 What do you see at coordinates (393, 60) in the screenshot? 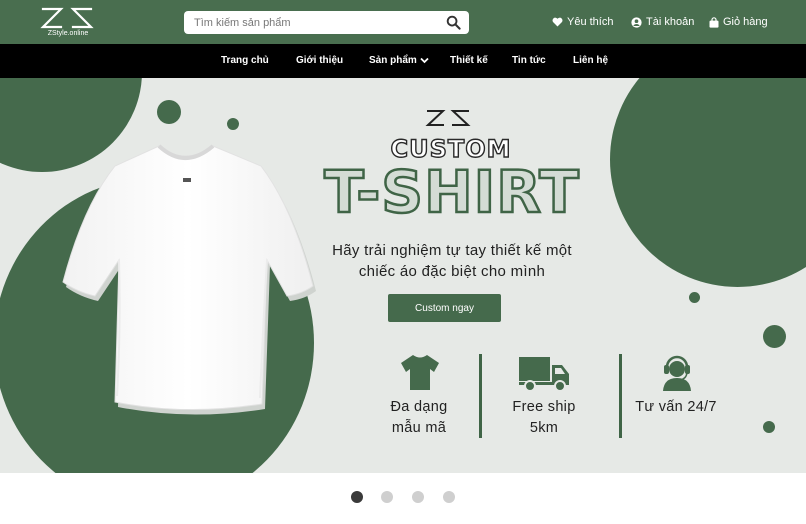
I see `nav-item-products-label: Sản phẩm` at bounding box center [393, 60].